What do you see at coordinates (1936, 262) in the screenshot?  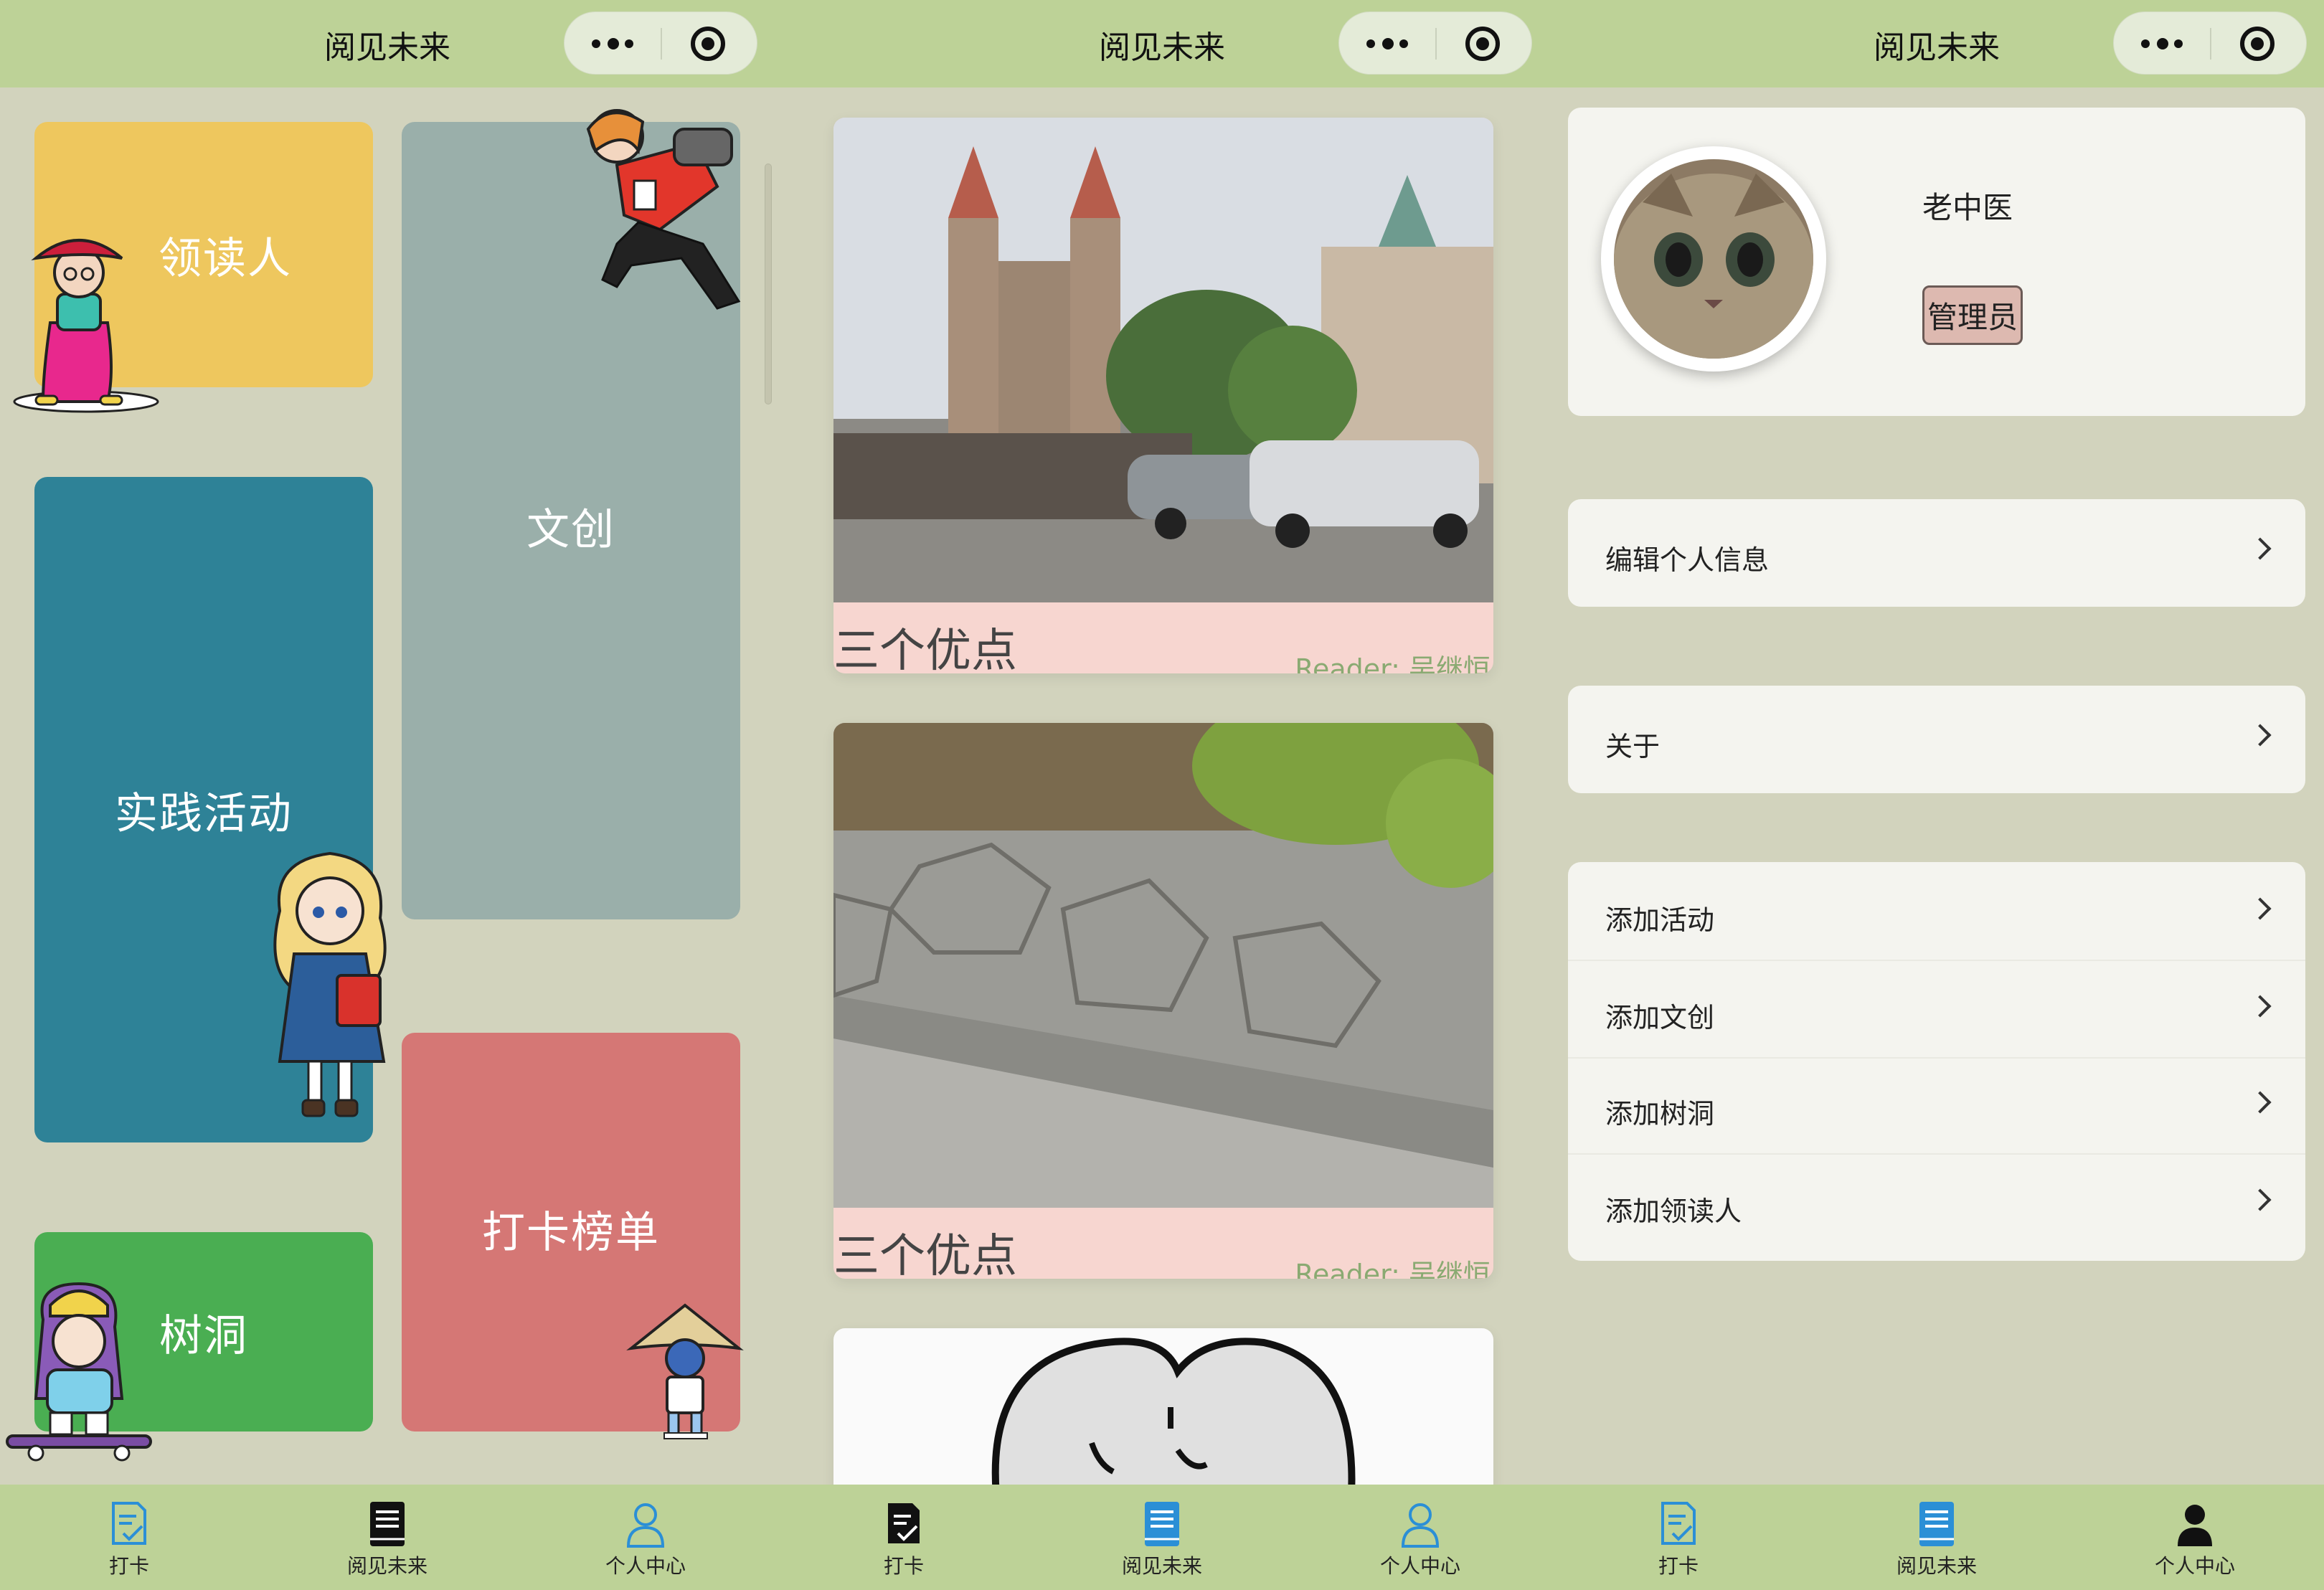 I see `user-info-card: 老中医 管理员` at bounding box center [1936, 262].